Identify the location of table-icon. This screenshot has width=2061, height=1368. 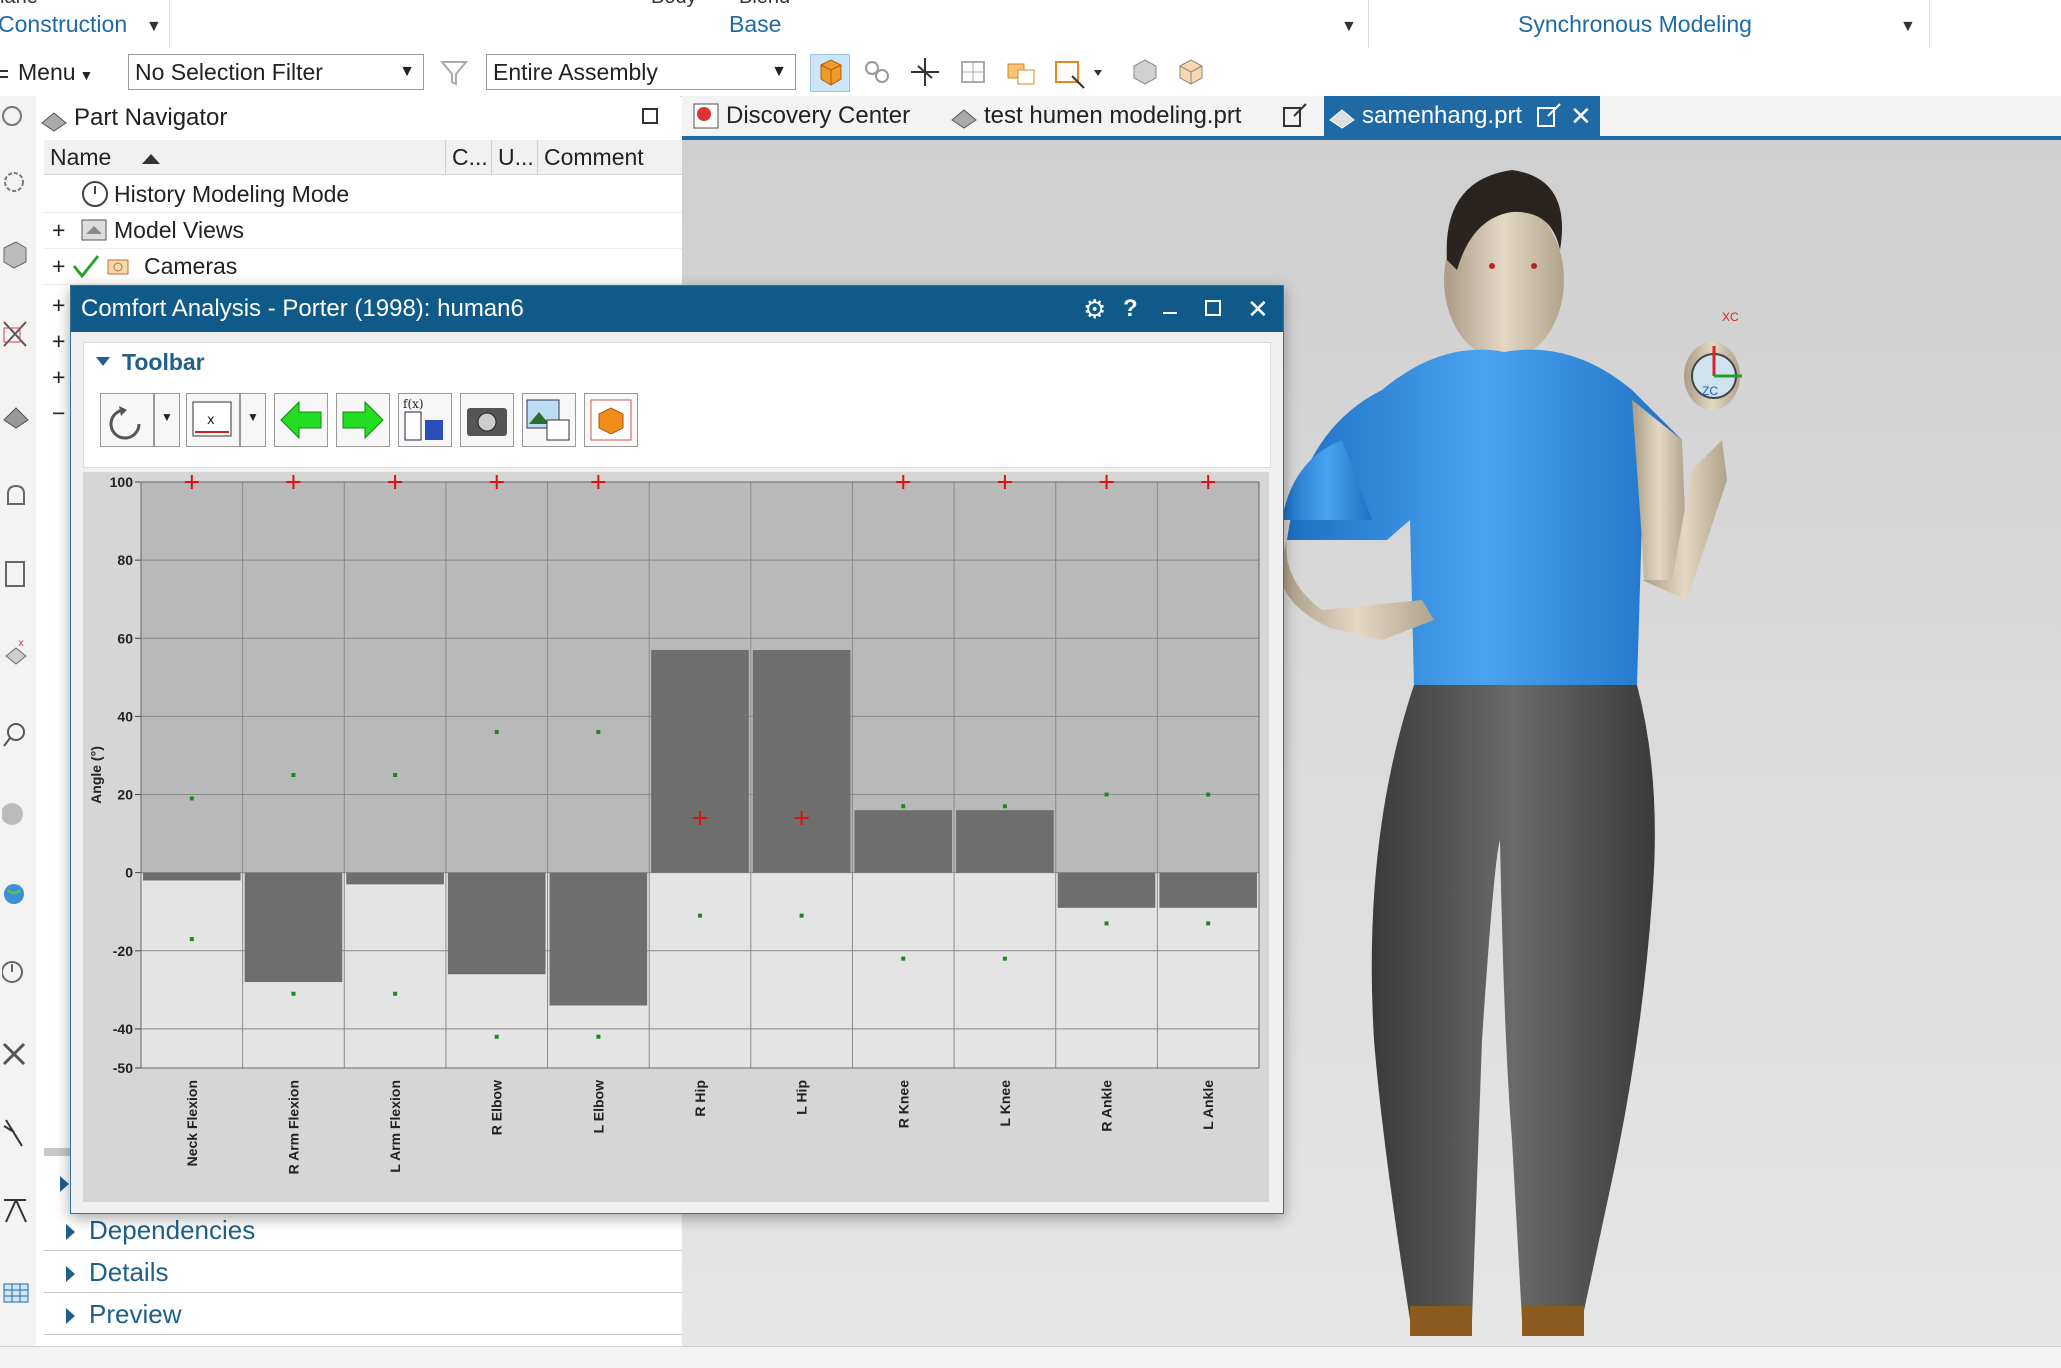
(17, 1294).